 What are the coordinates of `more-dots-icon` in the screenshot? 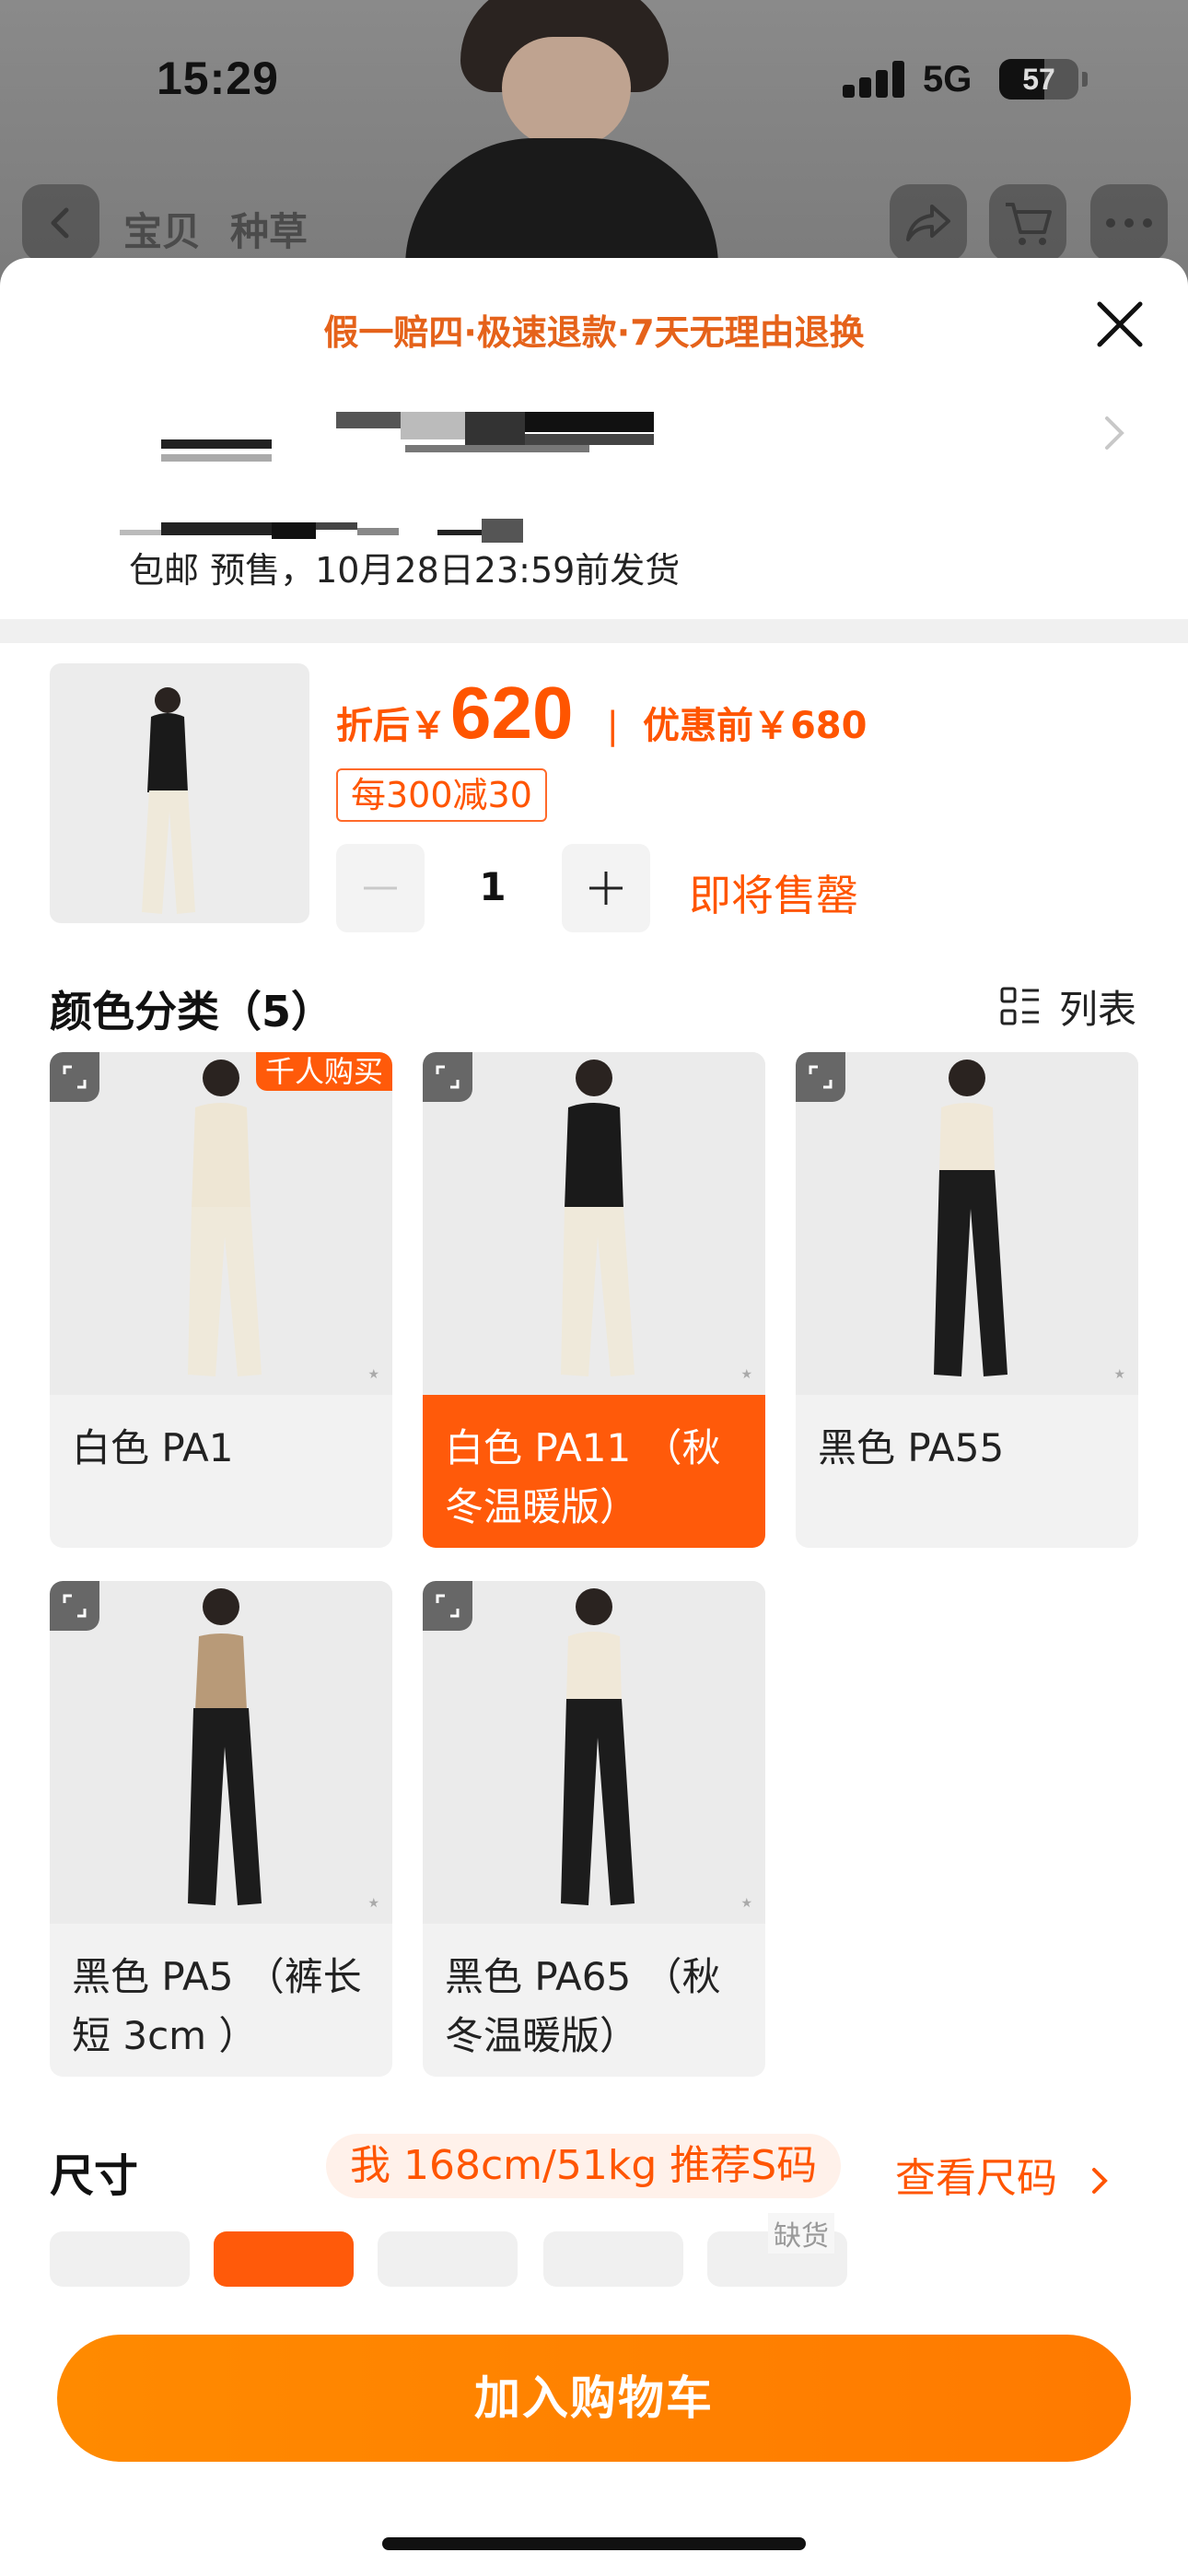 It's located at (1129, 223).